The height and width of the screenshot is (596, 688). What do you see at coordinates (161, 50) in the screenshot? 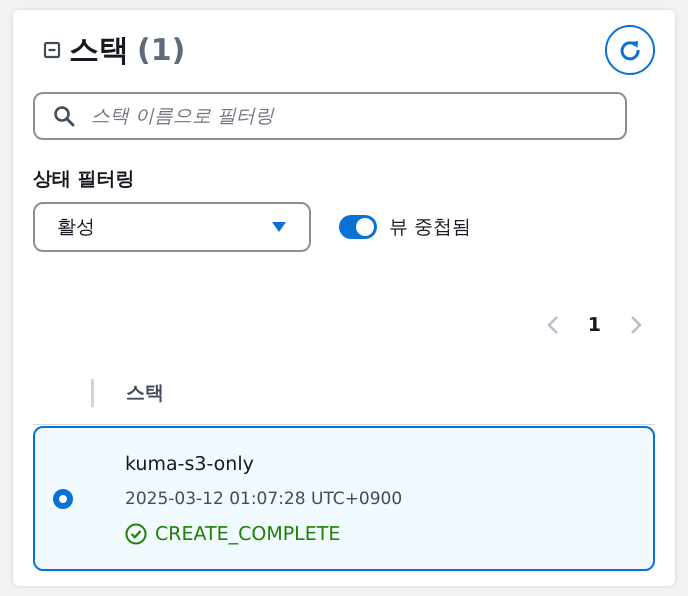
I see `stack-count: (1)` at bounding box center [161, 50].